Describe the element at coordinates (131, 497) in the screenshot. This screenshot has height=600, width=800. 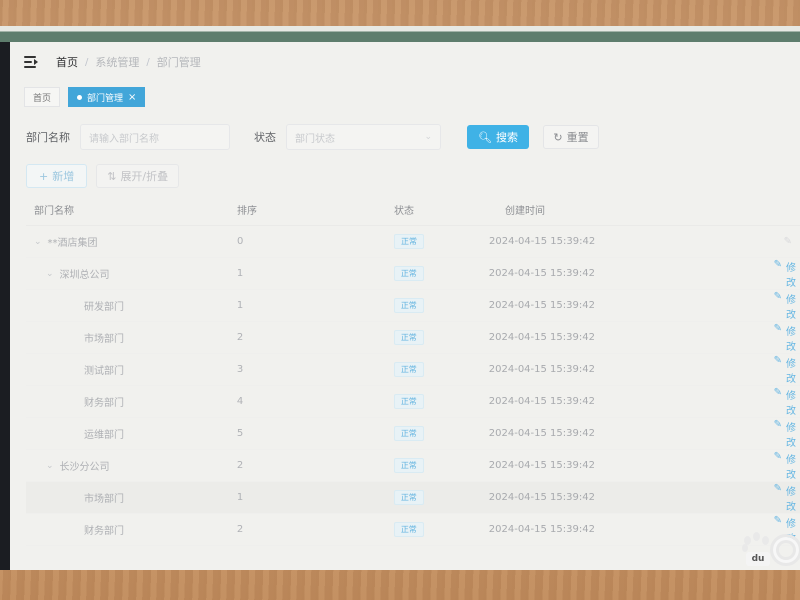
I see `dept-name-cell: 市场部门` at that location.